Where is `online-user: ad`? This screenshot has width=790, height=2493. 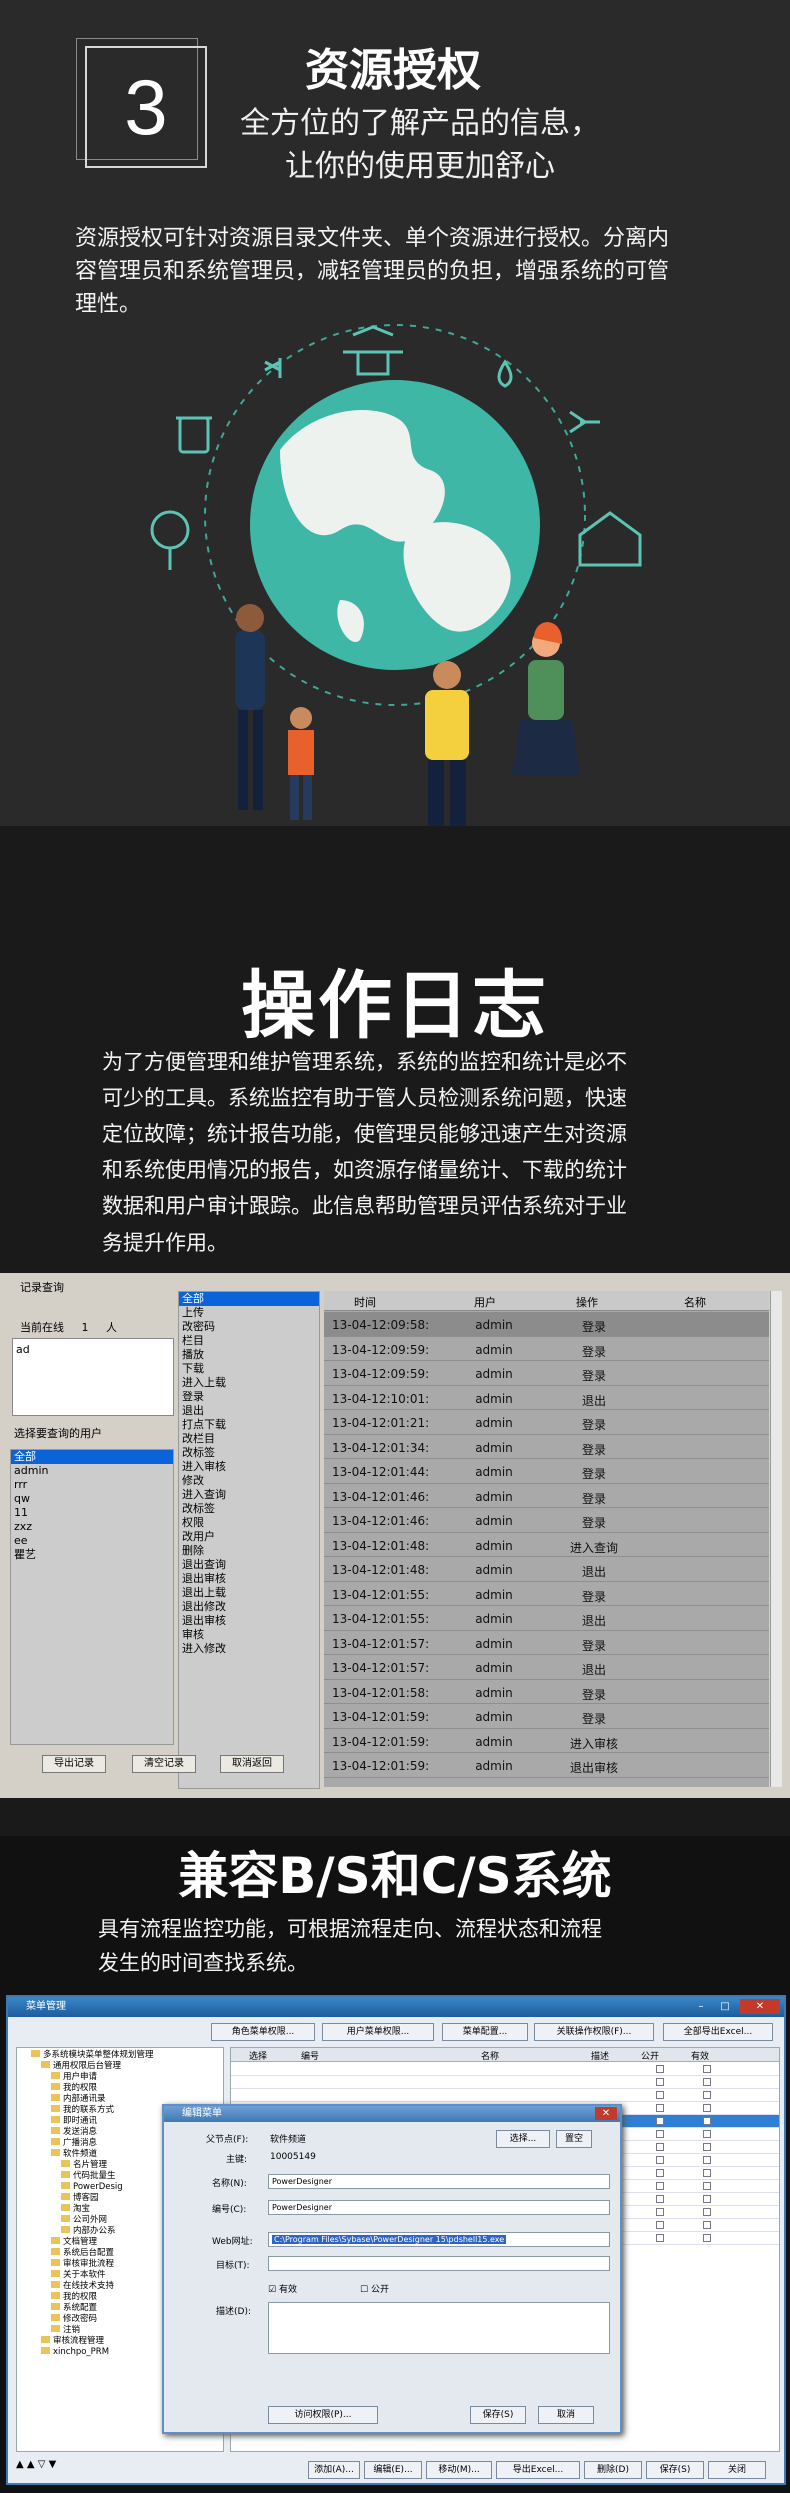
online-user: ad is located at coordinates (93, 1350).